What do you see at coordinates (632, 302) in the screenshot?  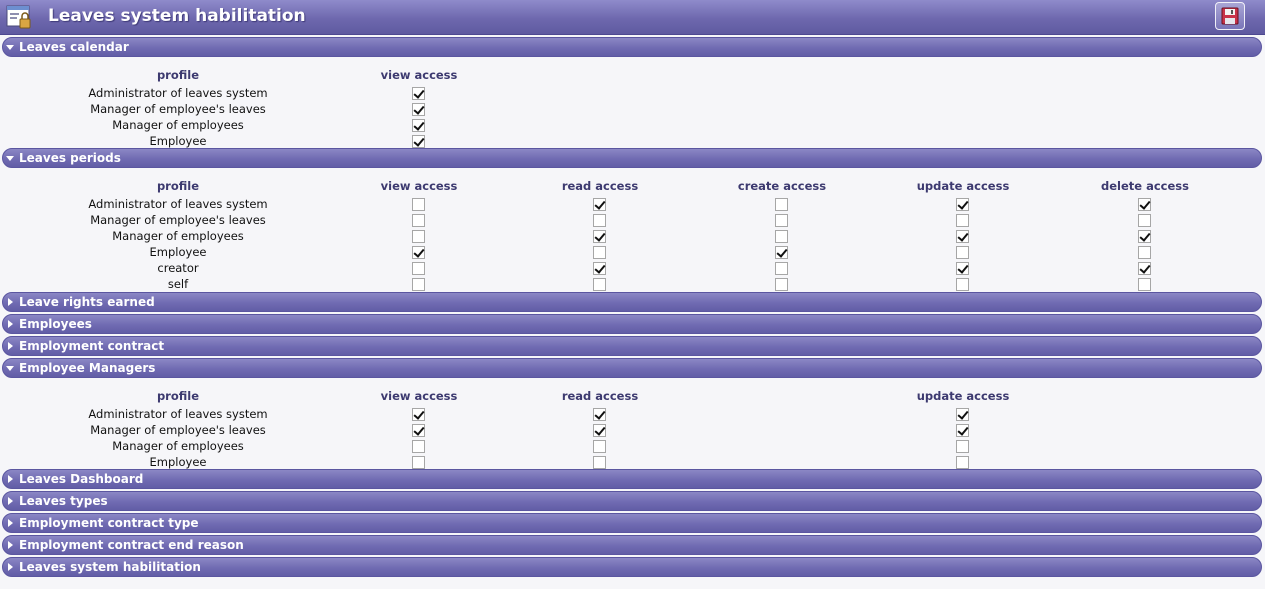 I see `section-header-leave-rights-earned: Leave rights earned` at bounding box center [632, 302].